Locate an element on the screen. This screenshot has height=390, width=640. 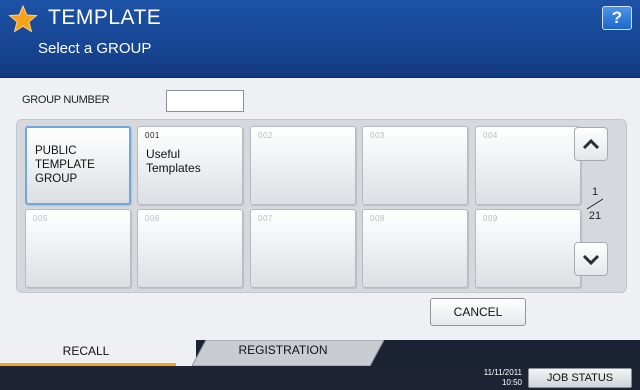
group-tile-number: 007 is located at coordinates (265, 218).